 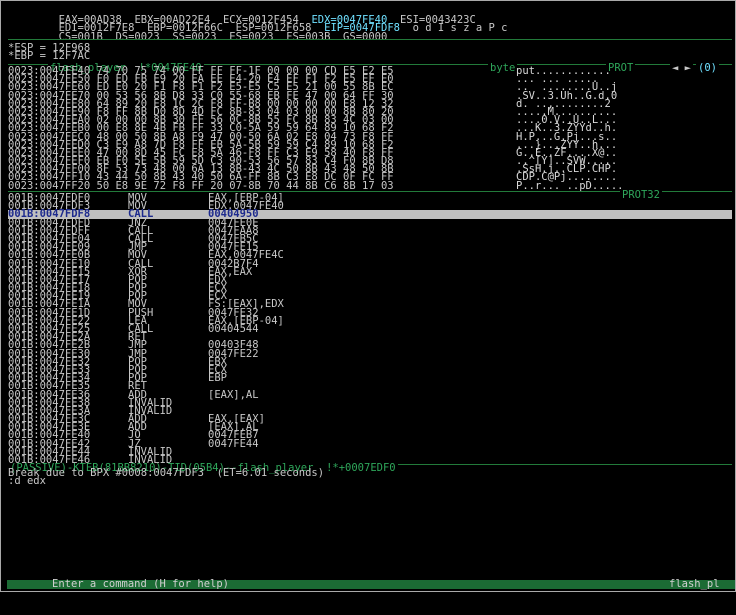 I want to click on command-hint: Enter a command (H for help), so click(x=141, y=584).